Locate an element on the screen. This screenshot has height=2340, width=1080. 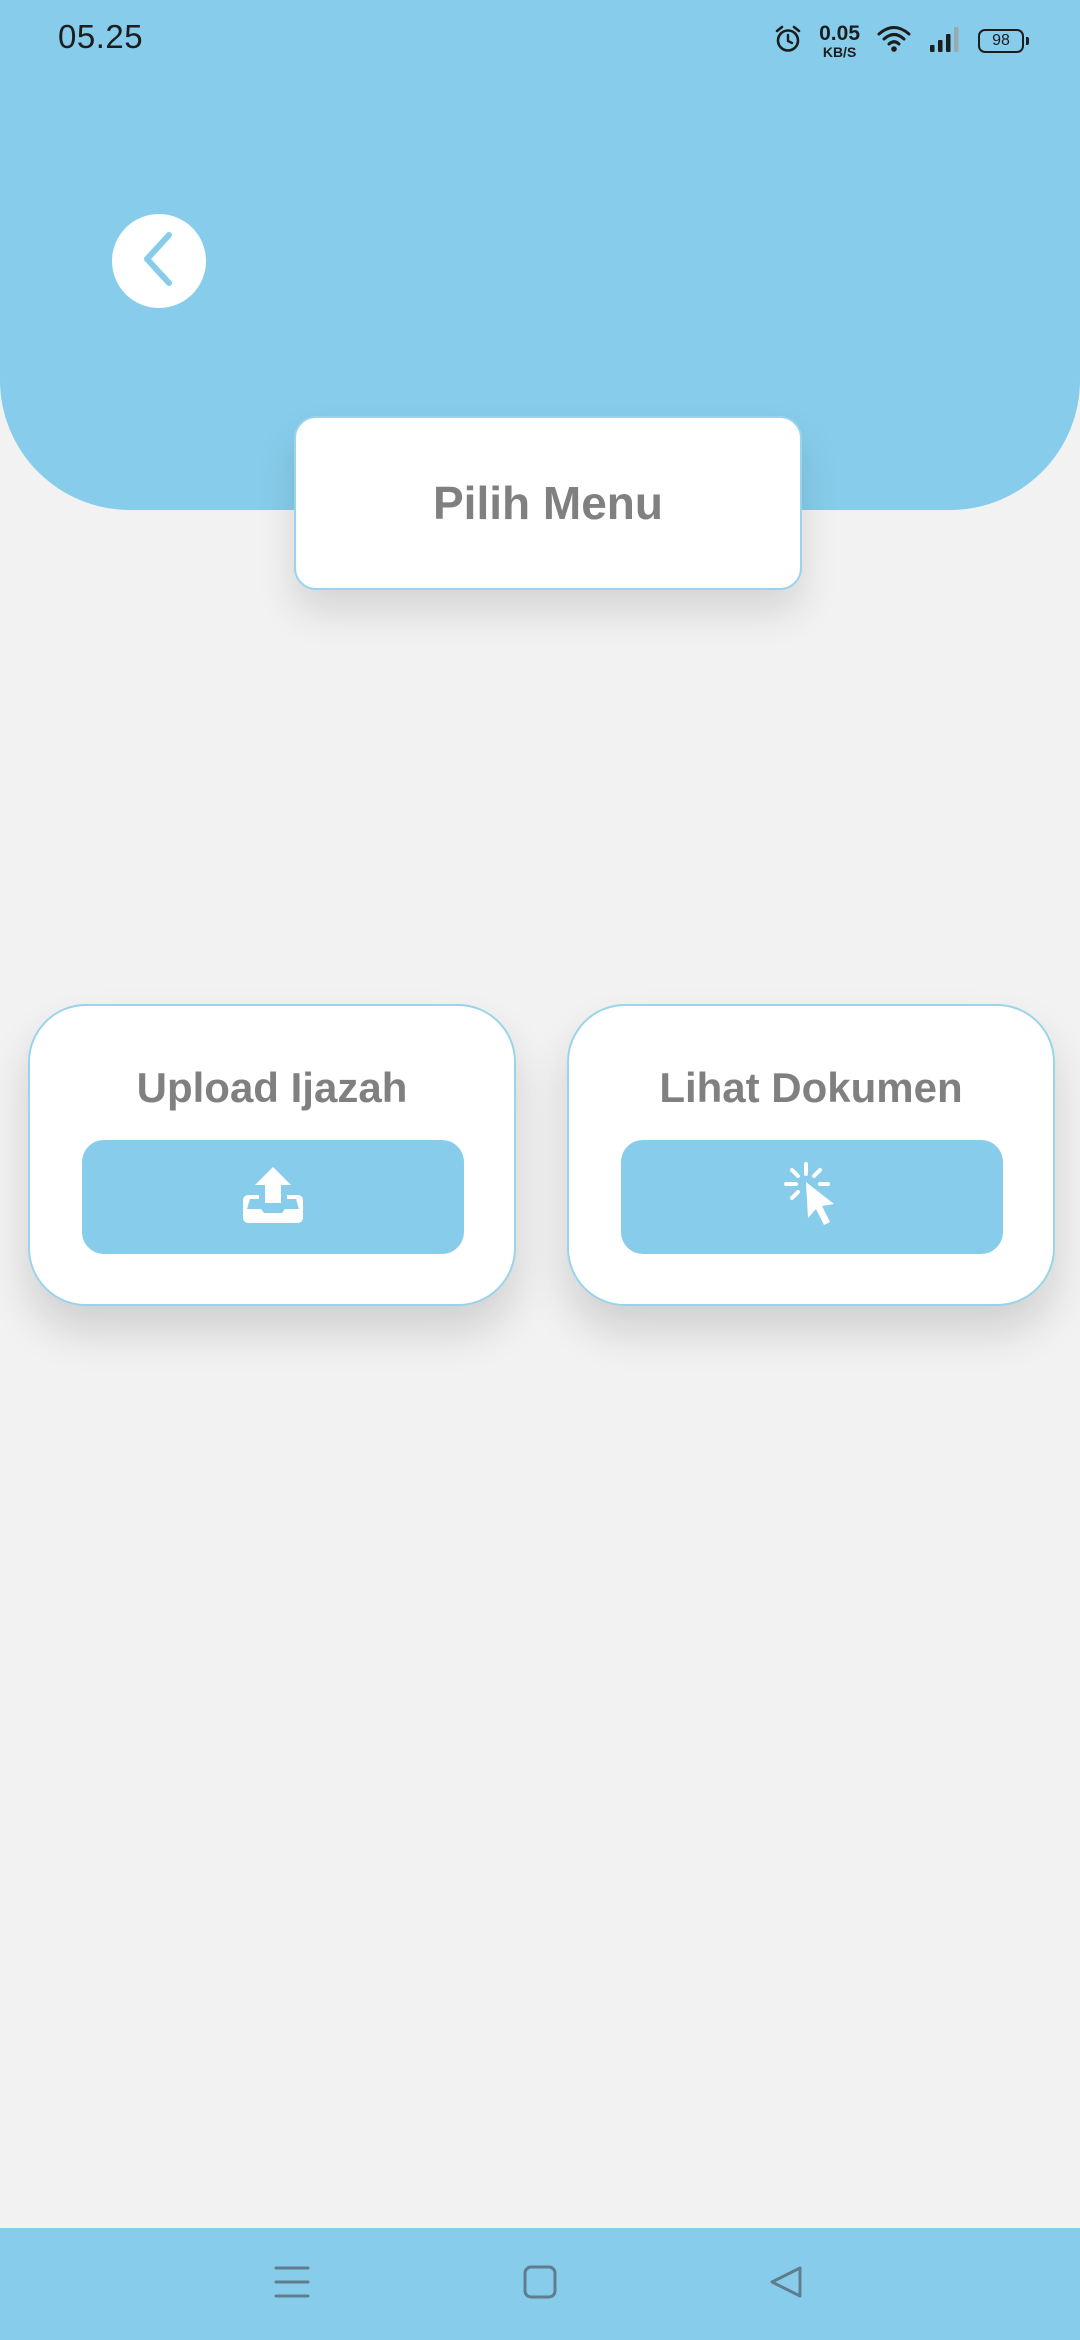
system-back-button is located at coordinates (786, 2284).